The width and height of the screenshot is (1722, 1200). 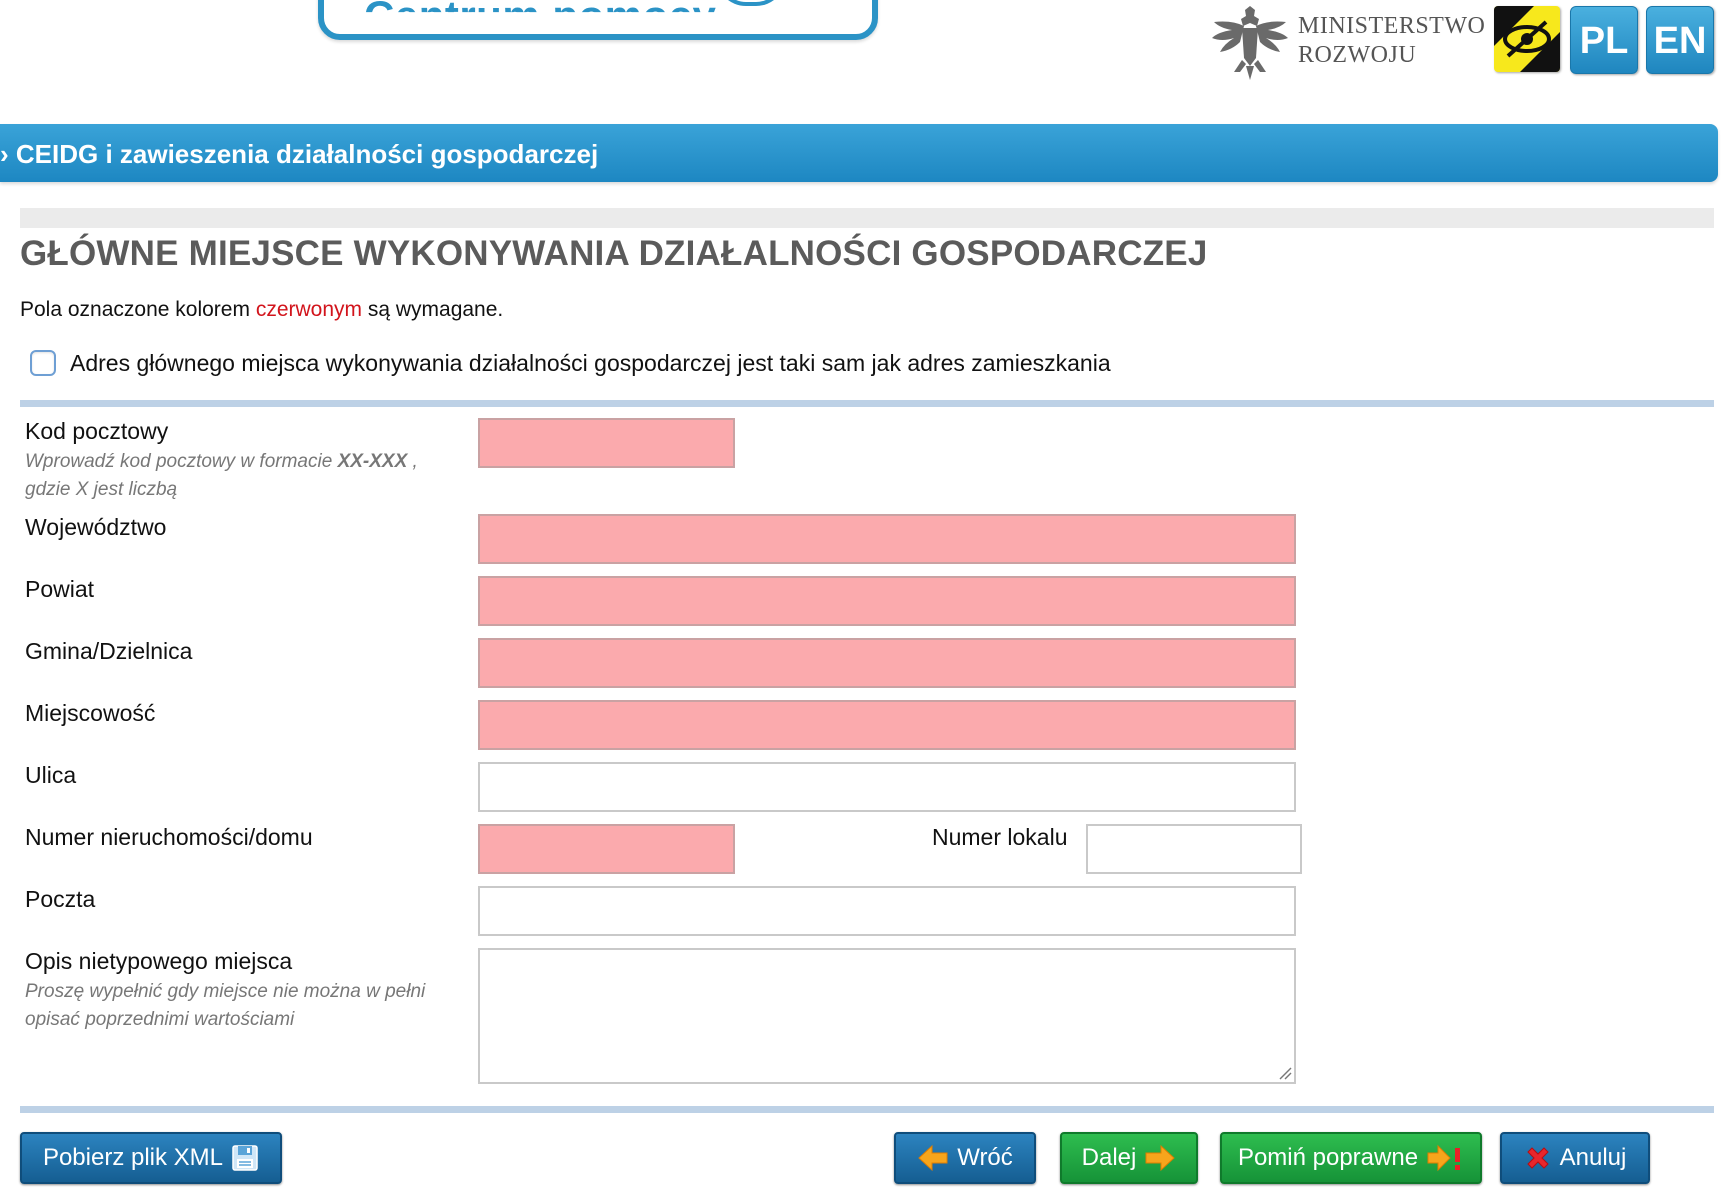 What do you see at coordinates (160, 1019) in the screenshot?
I see `unusual-place-hint-line2: opisać poprzednimi wartościami` at bounding box center [160, 1019].